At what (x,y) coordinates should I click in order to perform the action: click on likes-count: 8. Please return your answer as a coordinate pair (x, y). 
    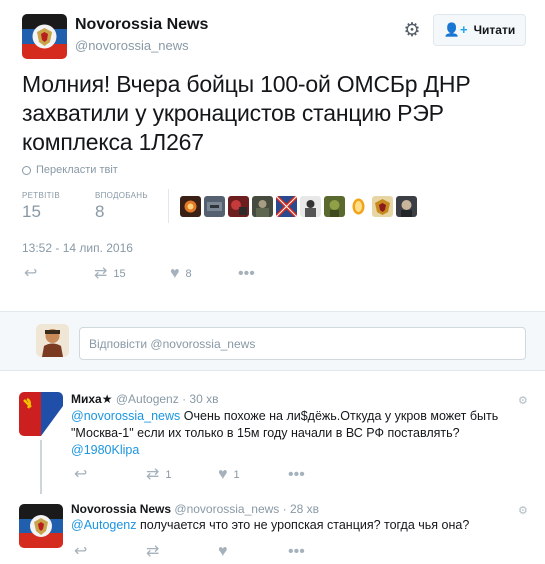
    Looking at the image, I should click on (100, 211).